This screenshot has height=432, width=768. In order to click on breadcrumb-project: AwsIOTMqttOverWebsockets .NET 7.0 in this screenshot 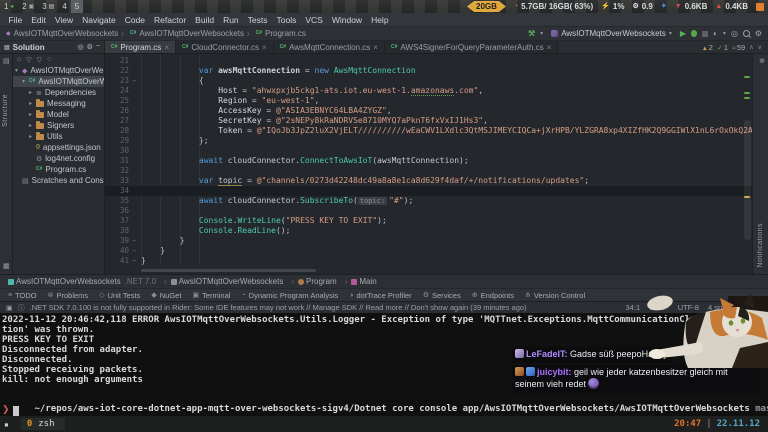, I will do `click(82, 281)`.